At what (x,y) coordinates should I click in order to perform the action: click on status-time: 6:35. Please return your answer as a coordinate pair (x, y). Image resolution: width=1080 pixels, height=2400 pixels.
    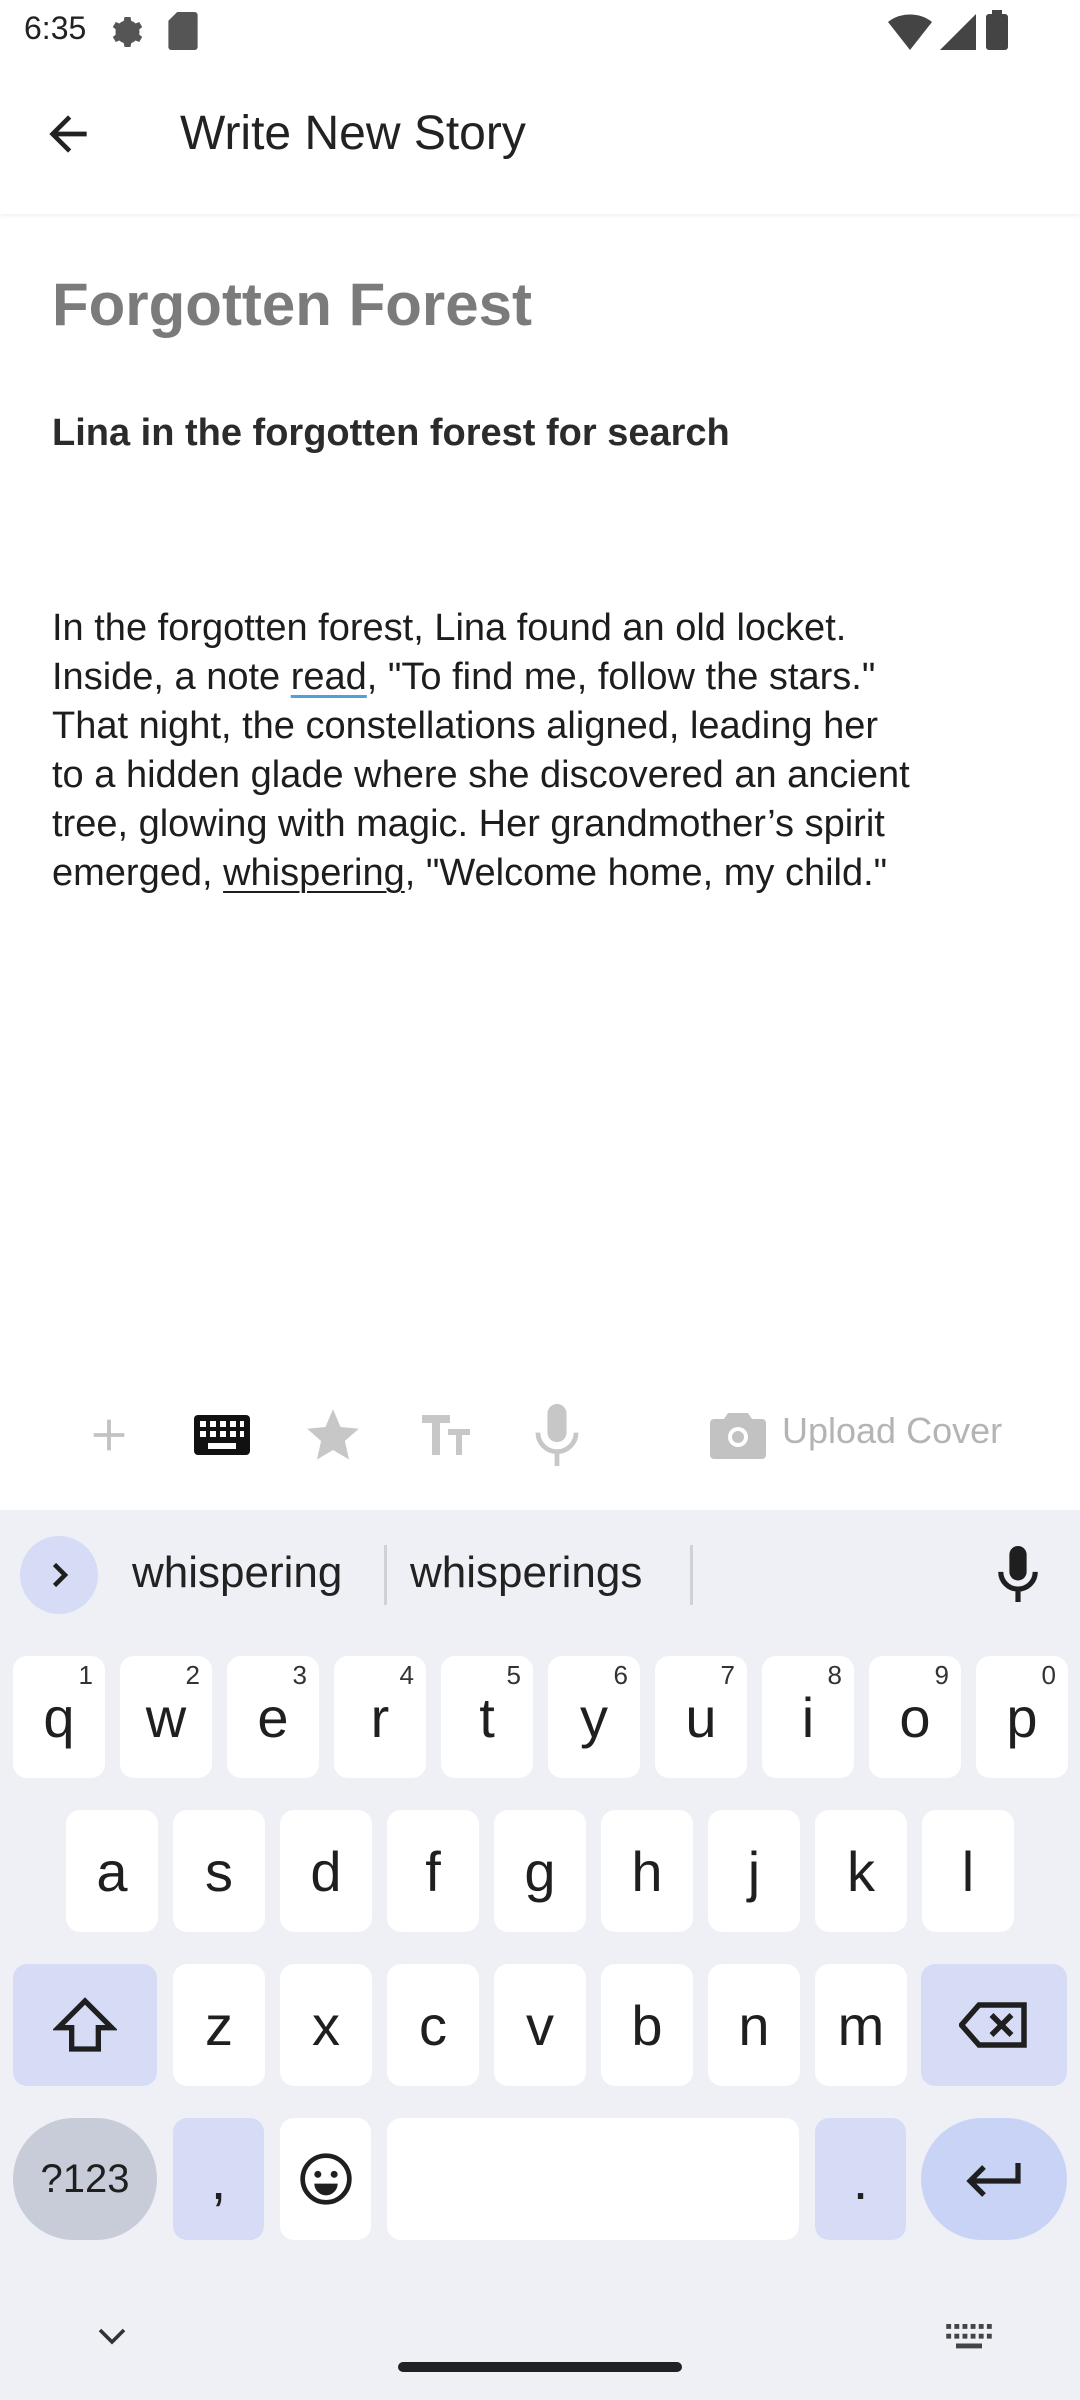
    Looking at the image, I should click on (55, 28).